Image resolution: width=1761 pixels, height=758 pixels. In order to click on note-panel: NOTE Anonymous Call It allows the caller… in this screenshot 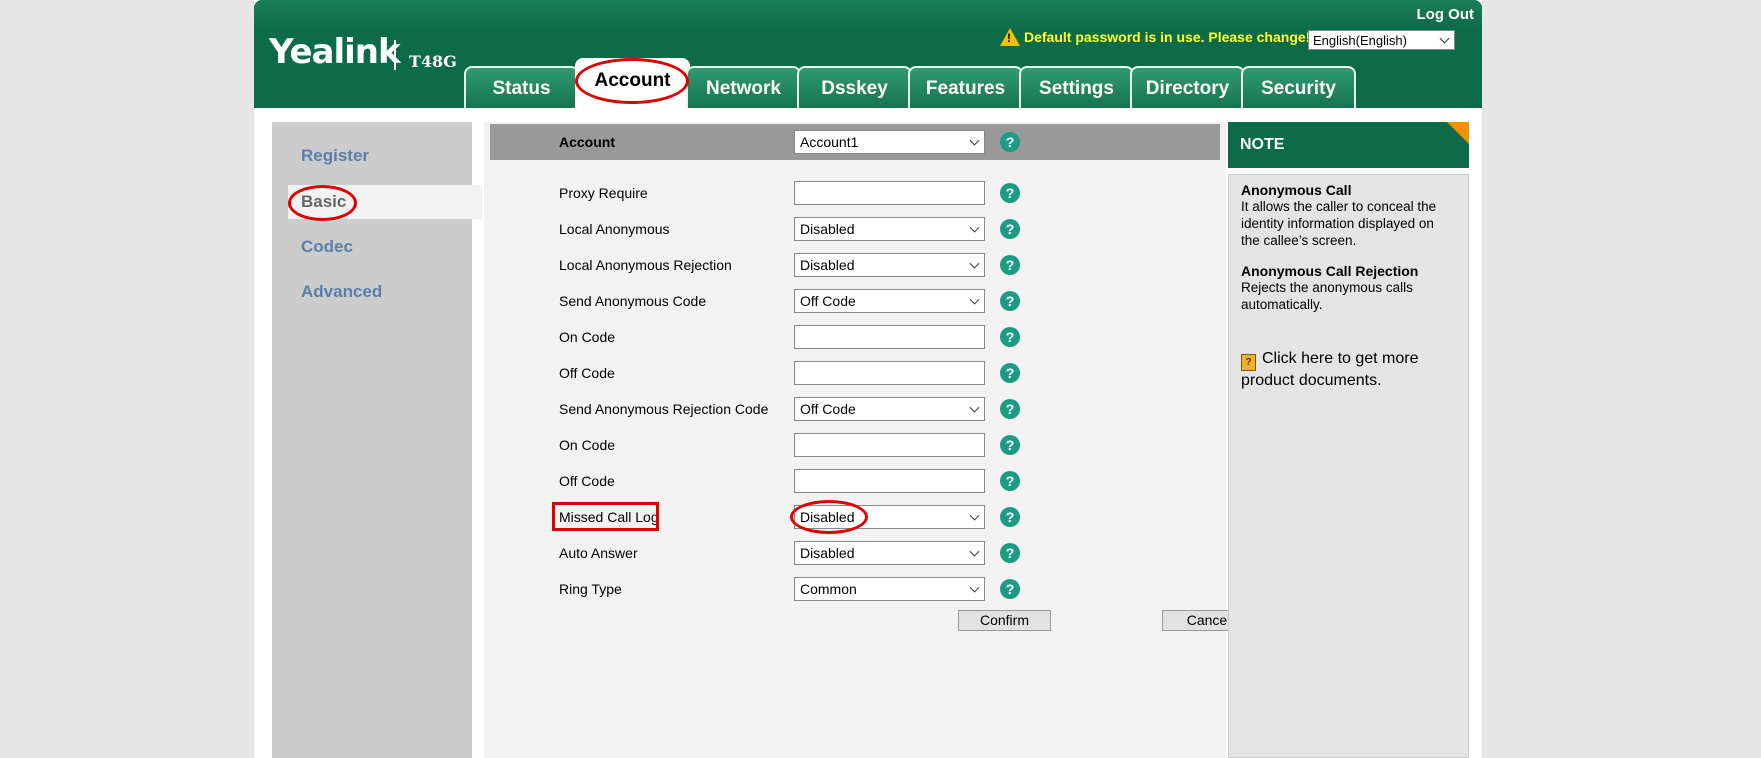, I will do `click(1348, 440)`.